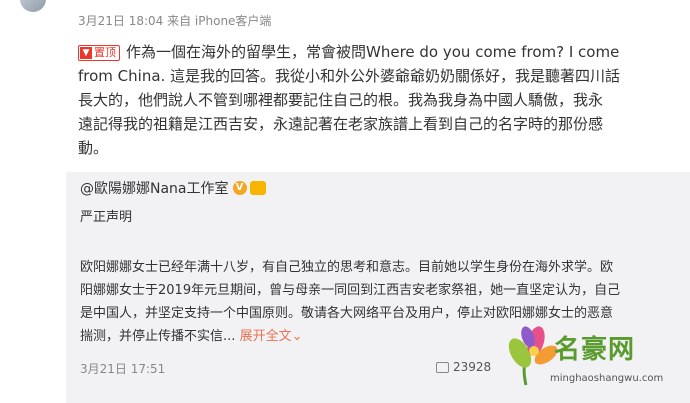 This screenshot has height=403, width=690. What do you see at coordinates (297, 336) in the screenshot?
I see `chevron-down-icon: ⌄` at bounding box center [297, 336].